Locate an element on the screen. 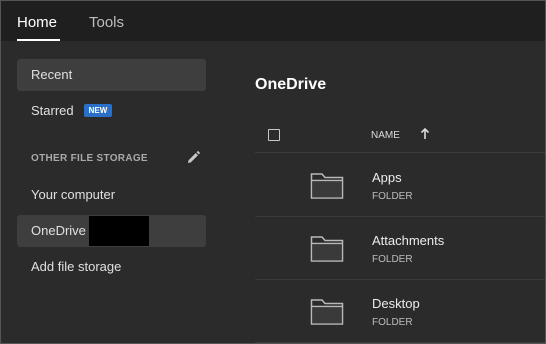 The image size is (546, 344). page-title: OneDrive is located at coordinates (291, 84).